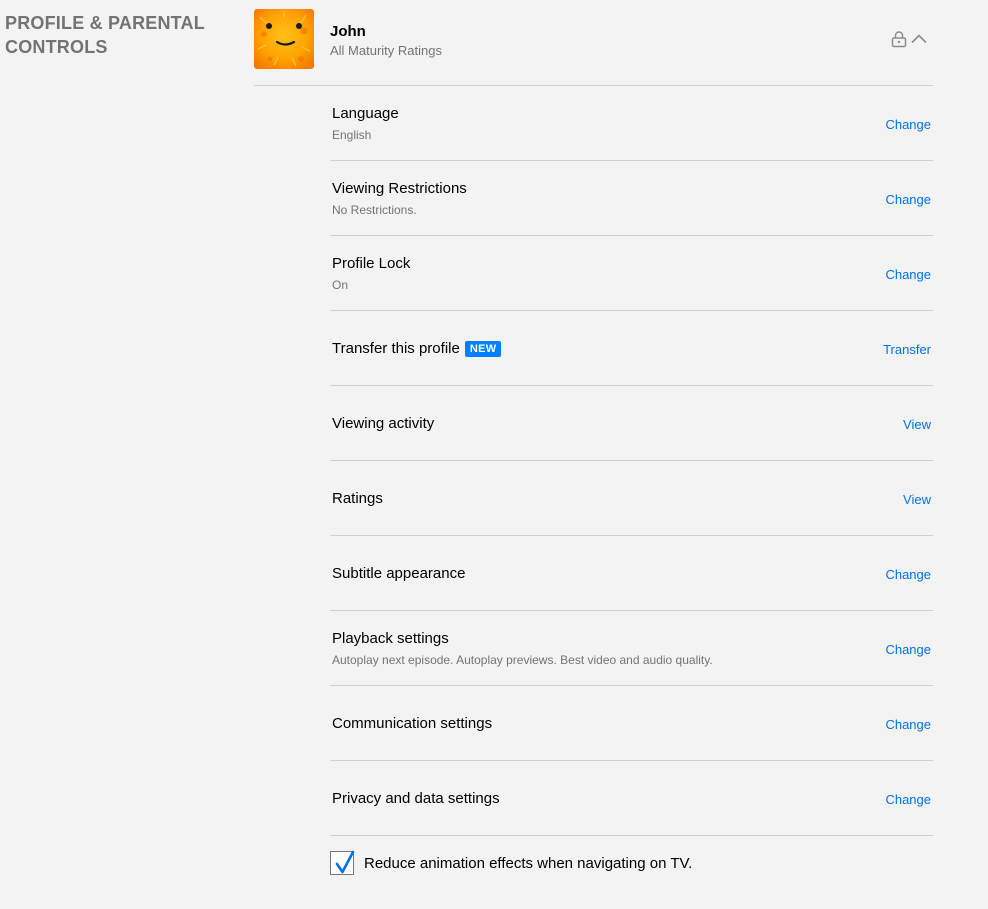 This screenshot has height=909, width=988. What do you see at coordinates (908, 574) in the screenshot?
I see `change-subtitle-appearance-link: Change` at bounding box center [908, 574].